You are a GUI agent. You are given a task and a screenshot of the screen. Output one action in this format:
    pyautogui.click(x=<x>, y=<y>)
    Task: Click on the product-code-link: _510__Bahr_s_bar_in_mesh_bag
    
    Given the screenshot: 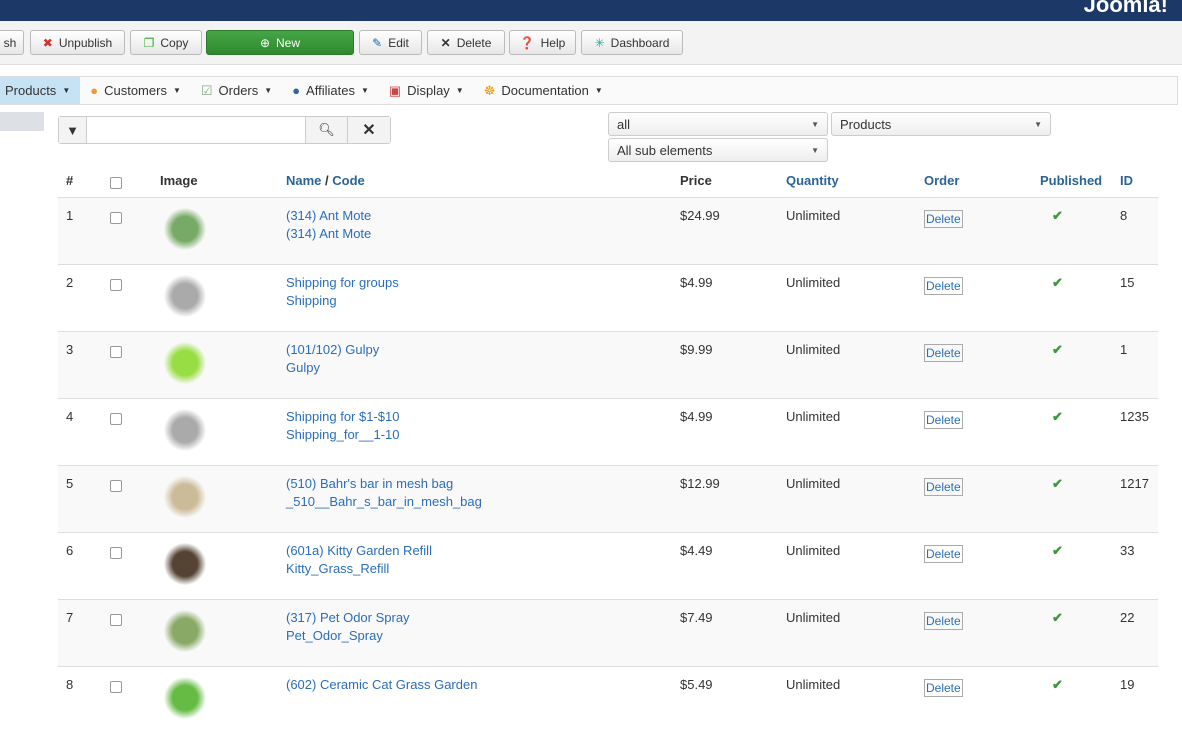 What is the action you would take?
    pyautogui.click(x=384, y=501)
    